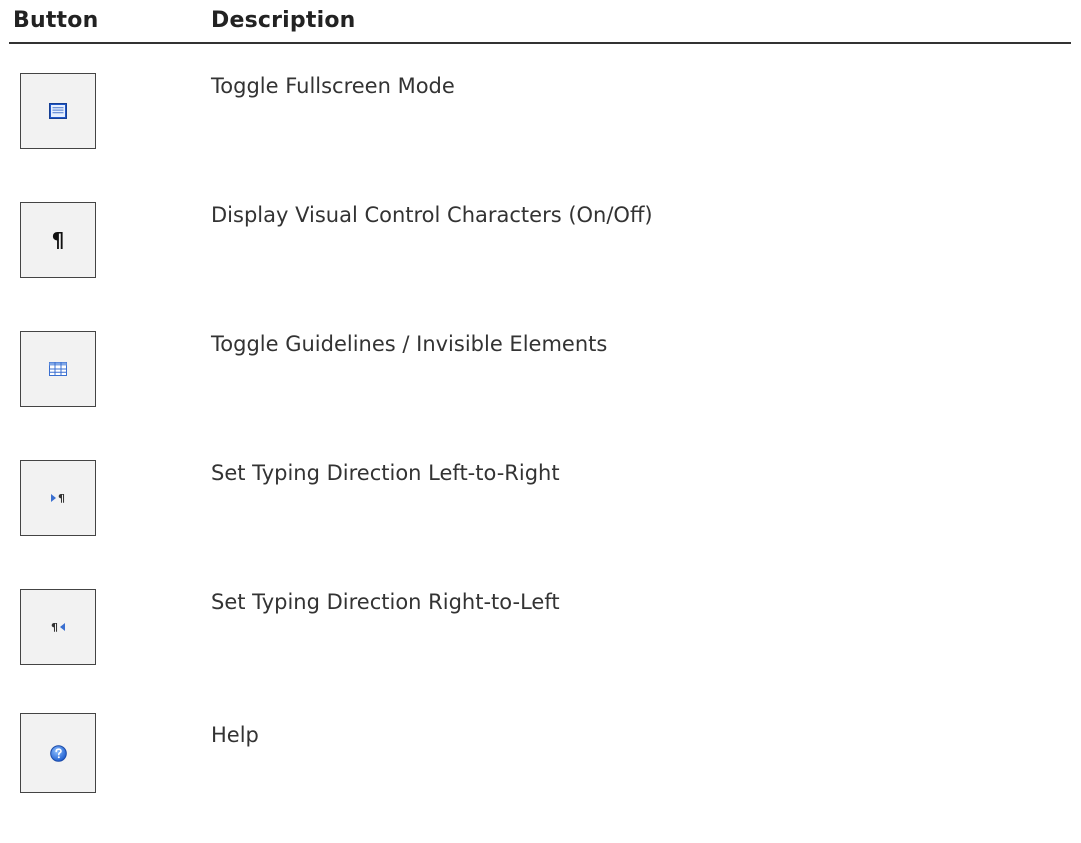  I want to click on visual-characters-button: ¶, so click(58, 240).